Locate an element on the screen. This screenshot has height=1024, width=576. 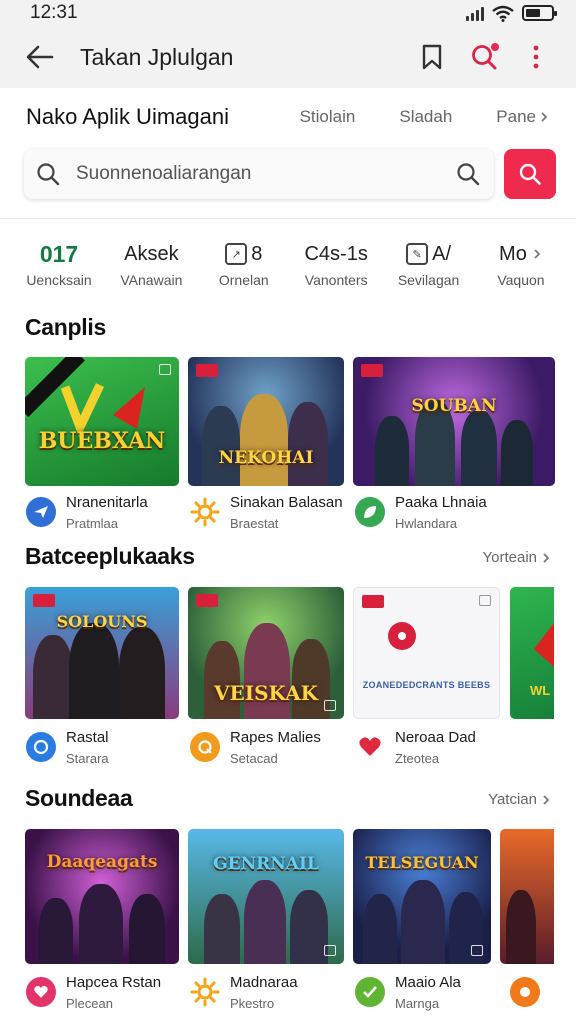
game-card: TELSEGUAN is located at coordinates (422, 896).